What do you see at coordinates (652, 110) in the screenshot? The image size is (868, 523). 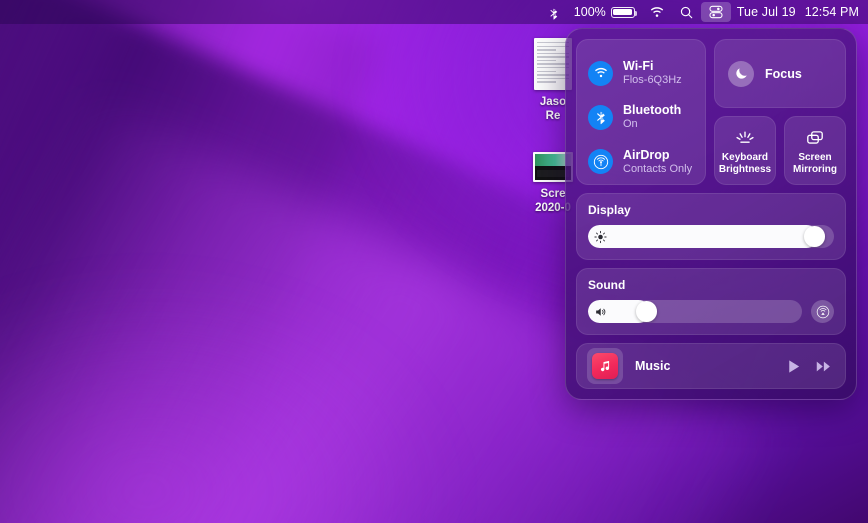 I see `bluetooth-label: Bluetooth` at bounding box center [652, 110].